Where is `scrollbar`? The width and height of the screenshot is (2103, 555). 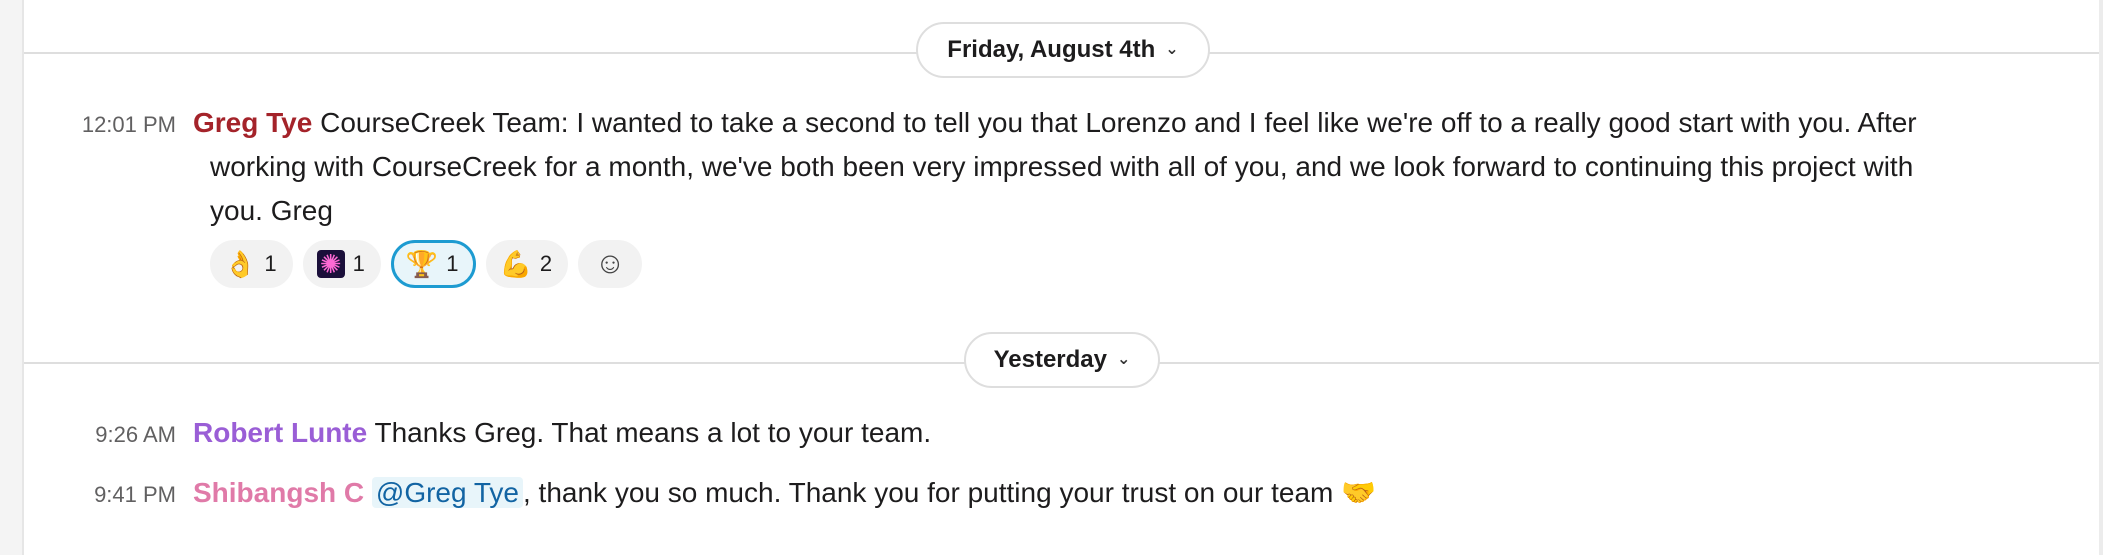 scrollbar is located at coordinates (2101, 277).